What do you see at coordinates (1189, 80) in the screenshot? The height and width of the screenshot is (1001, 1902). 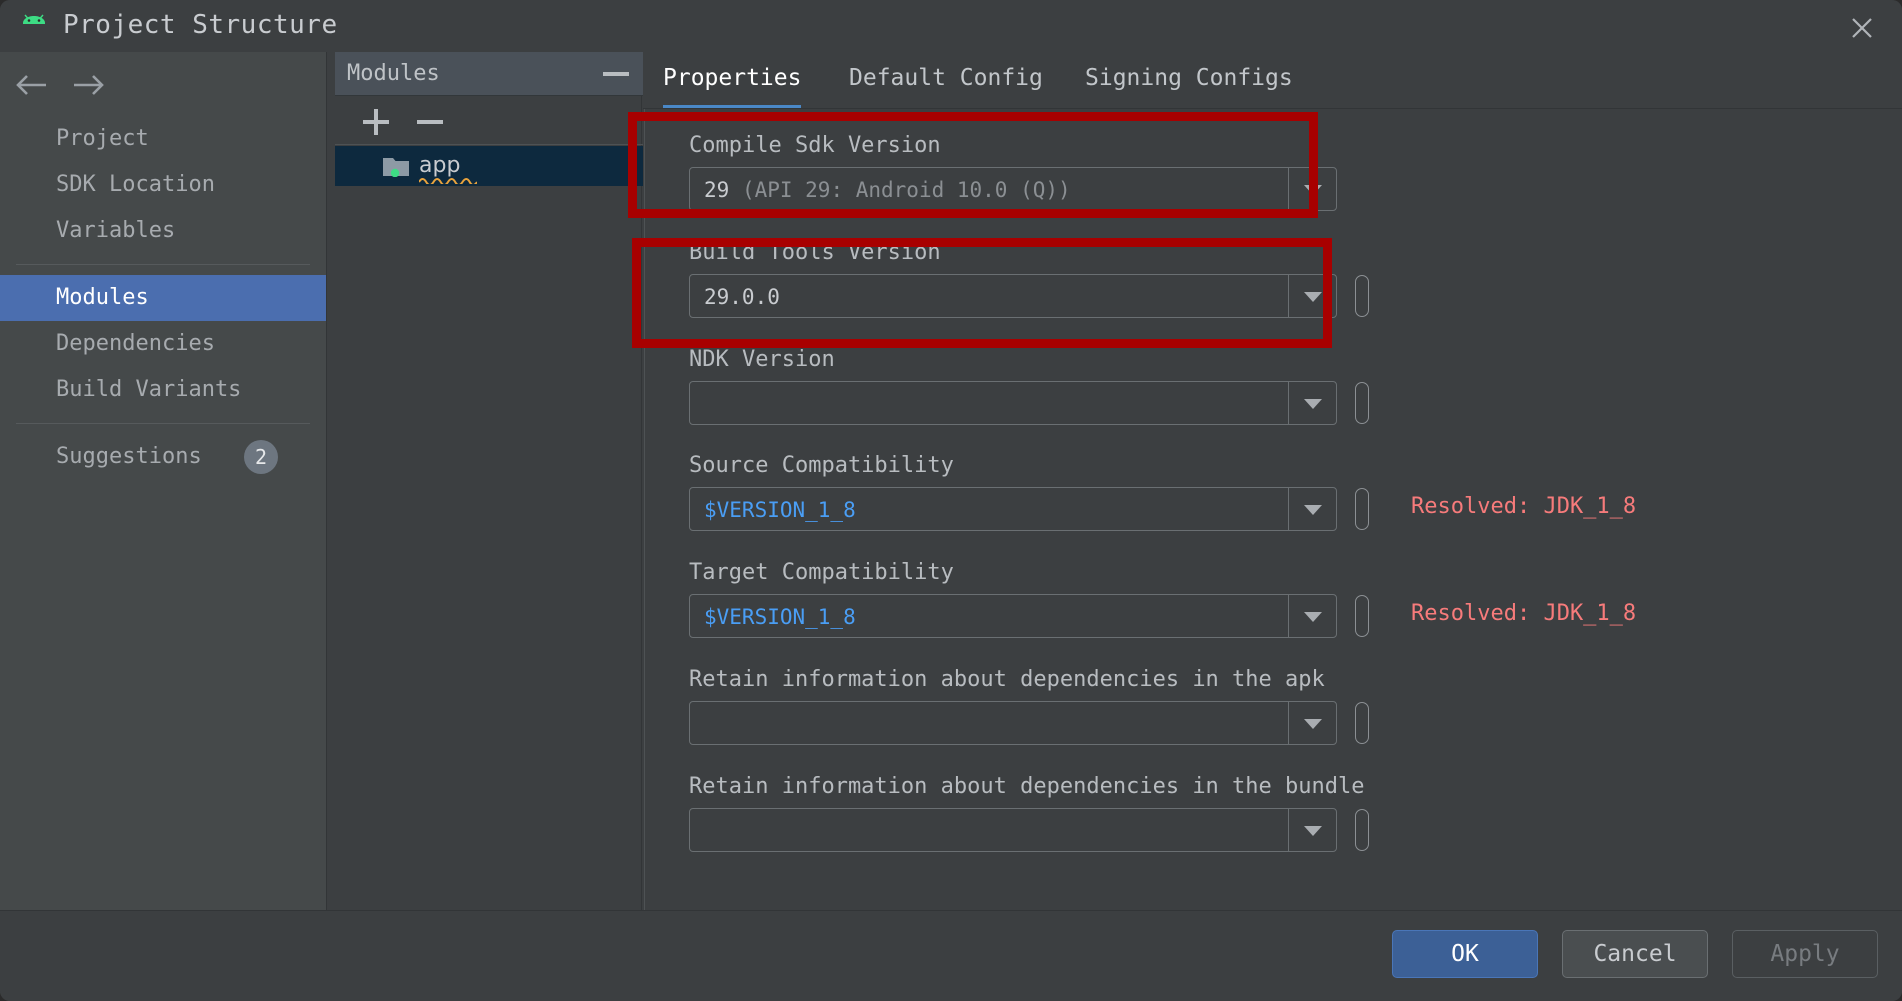 I see `tab-signing-configs: Signing Configs` at bounding box center [1189, 80].